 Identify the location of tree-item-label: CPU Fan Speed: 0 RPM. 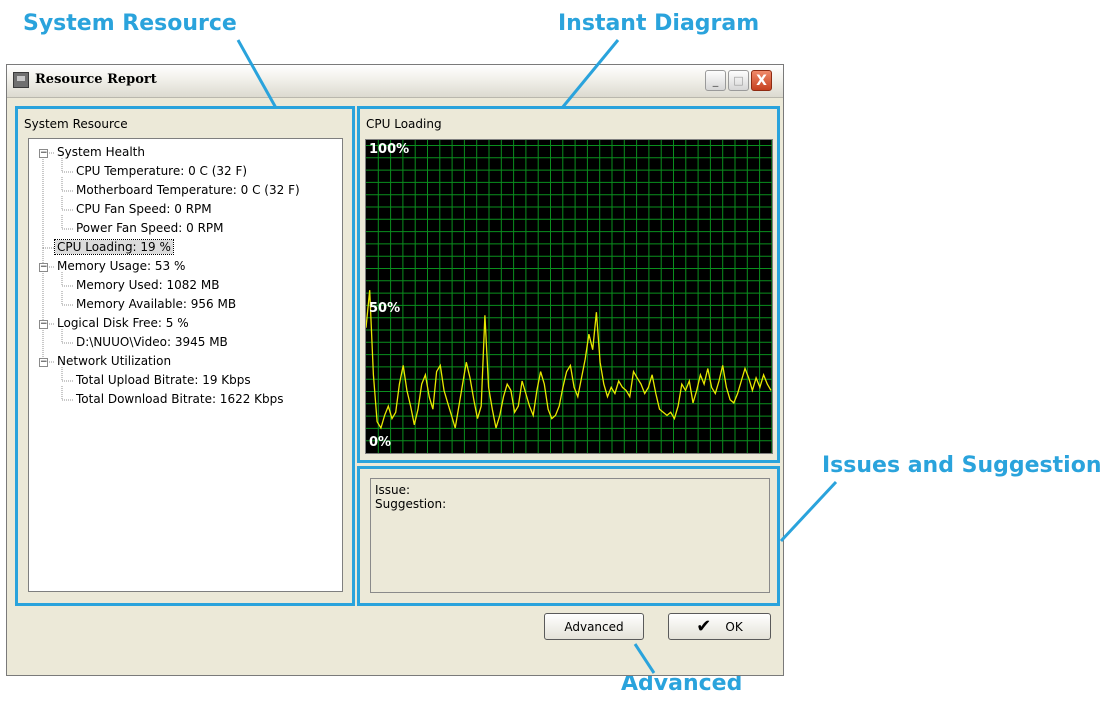
(144, 209).